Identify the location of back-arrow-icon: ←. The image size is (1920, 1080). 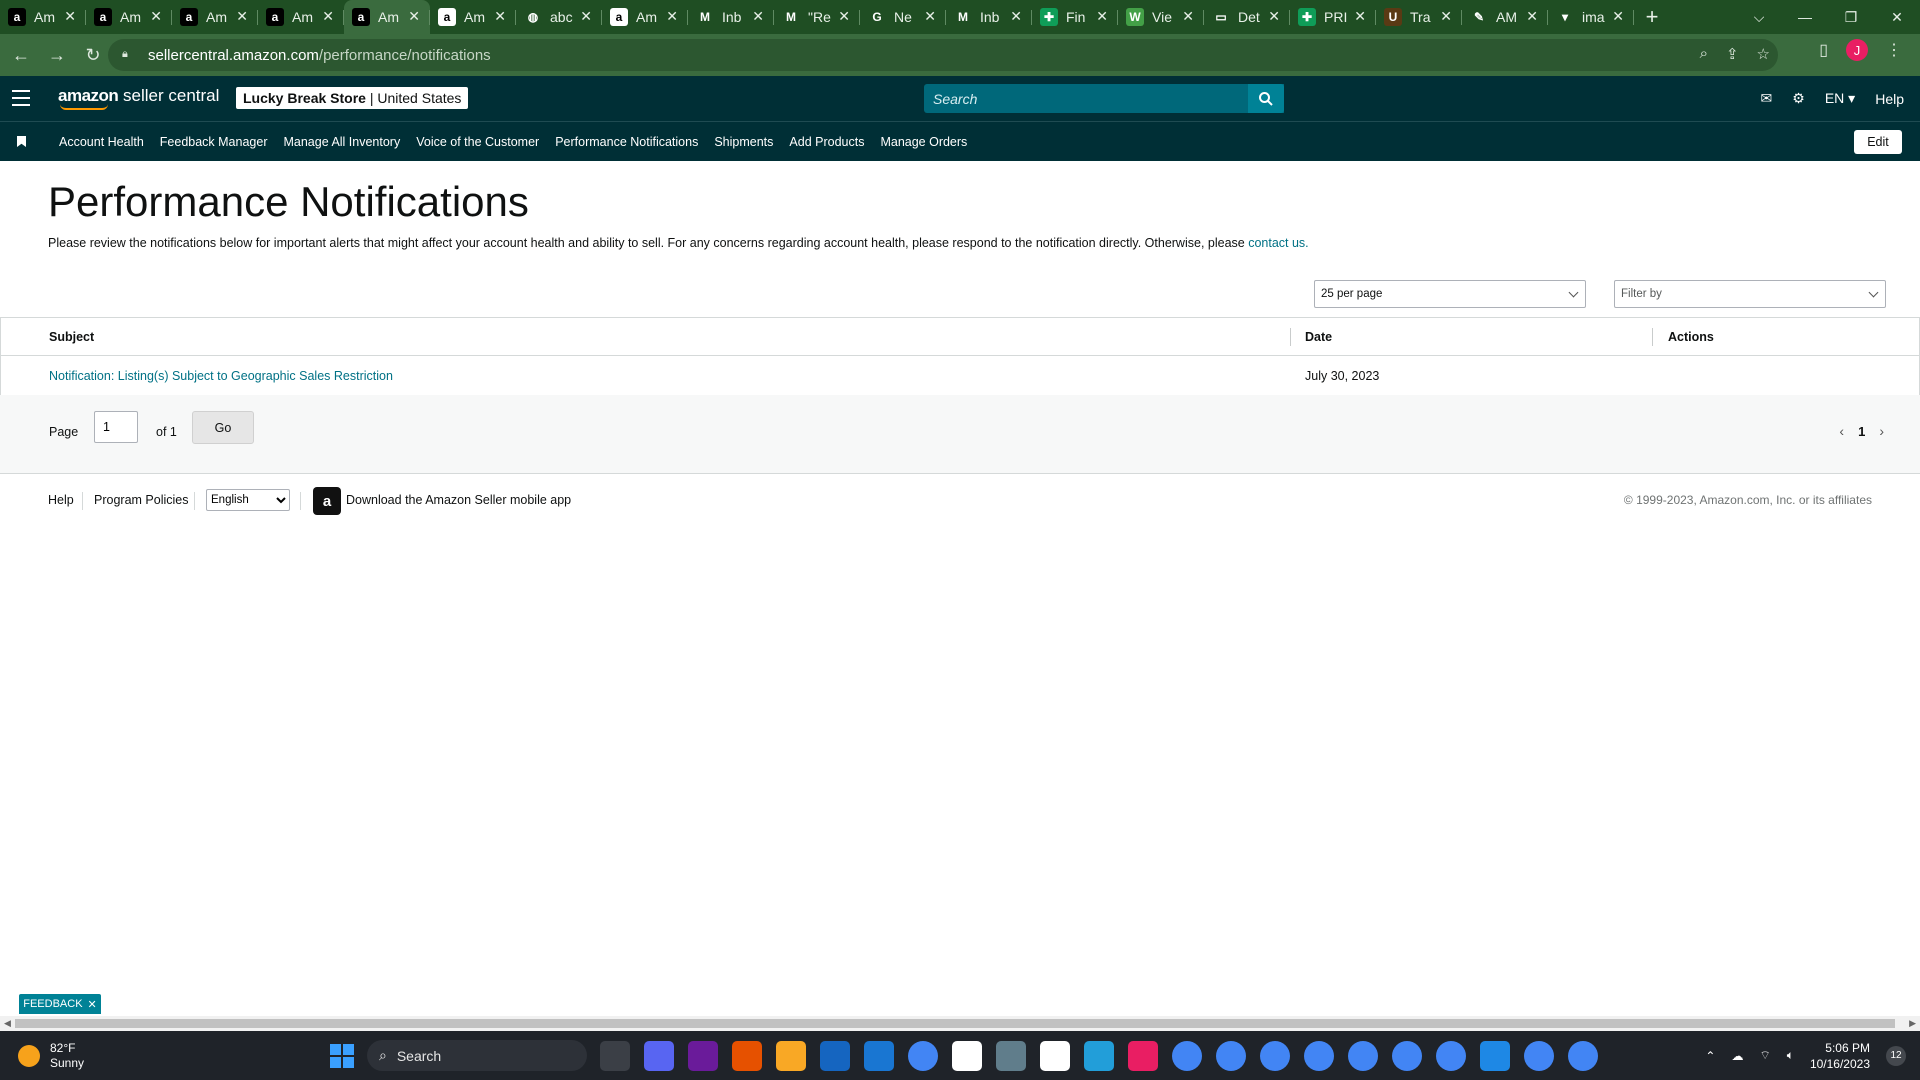
(21, 55).